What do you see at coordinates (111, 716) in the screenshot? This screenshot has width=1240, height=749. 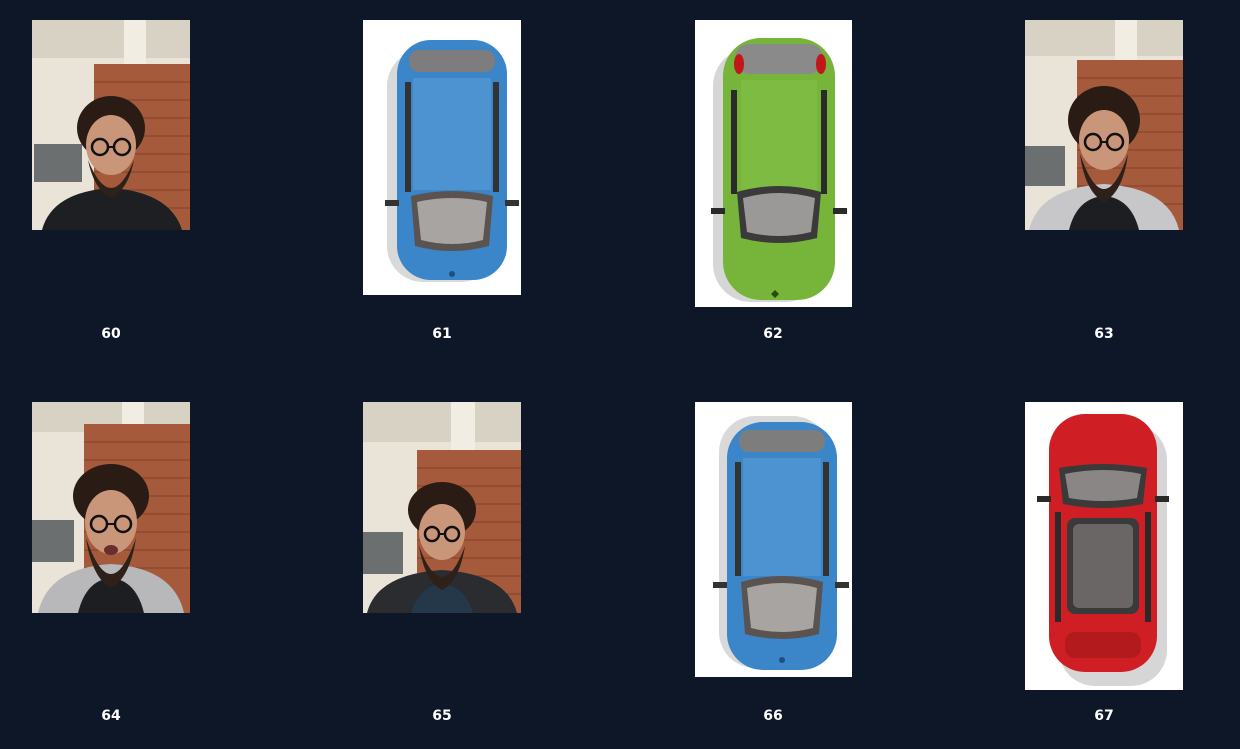 I see `item-number-label: 64` at bounding box center [111, 716].